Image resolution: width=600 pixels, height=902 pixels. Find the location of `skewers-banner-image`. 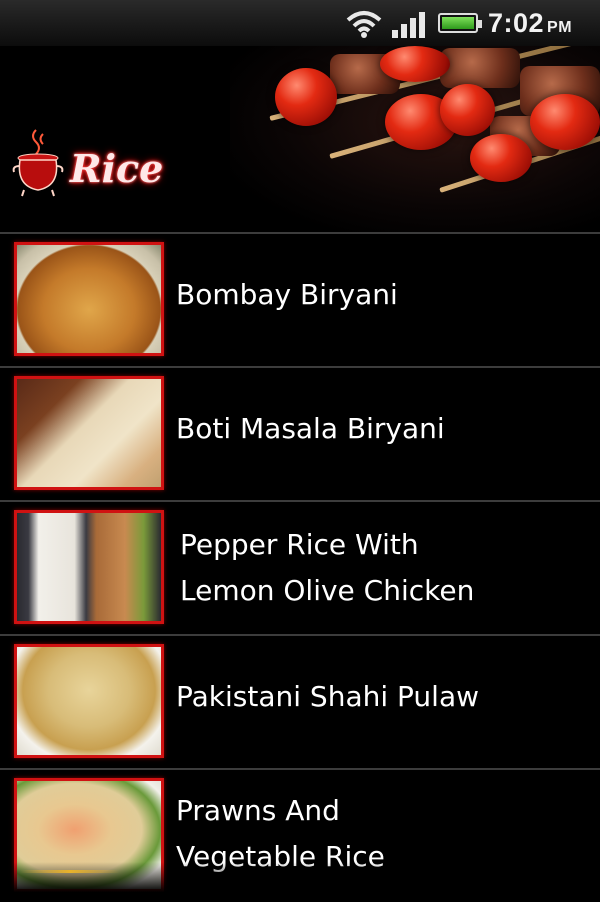

skewers-banner-image is located at coordinates (415, 139).